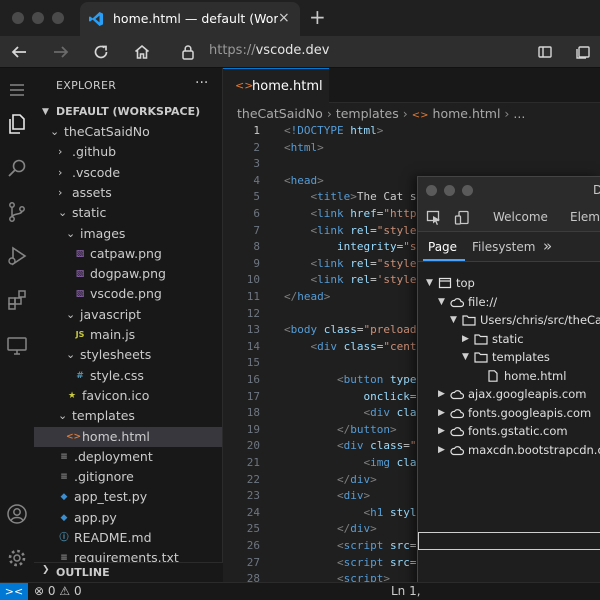  I want to click on error-count: 0, so click(51, 591).